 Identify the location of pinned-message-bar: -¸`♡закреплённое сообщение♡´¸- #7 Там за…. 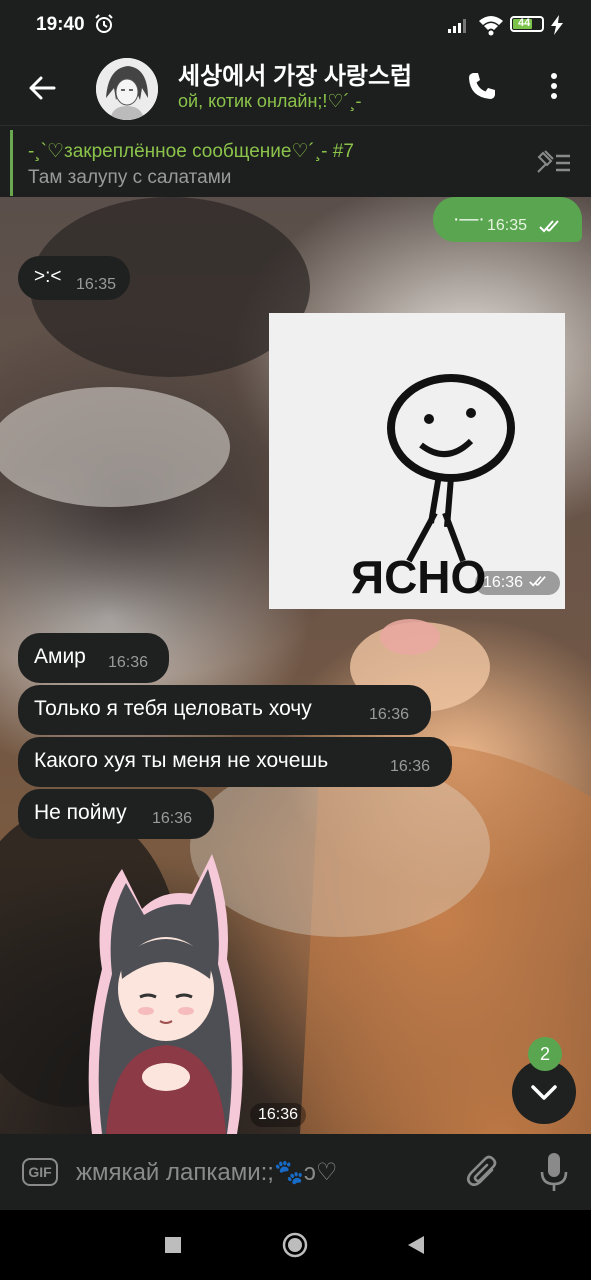
(295, 161).